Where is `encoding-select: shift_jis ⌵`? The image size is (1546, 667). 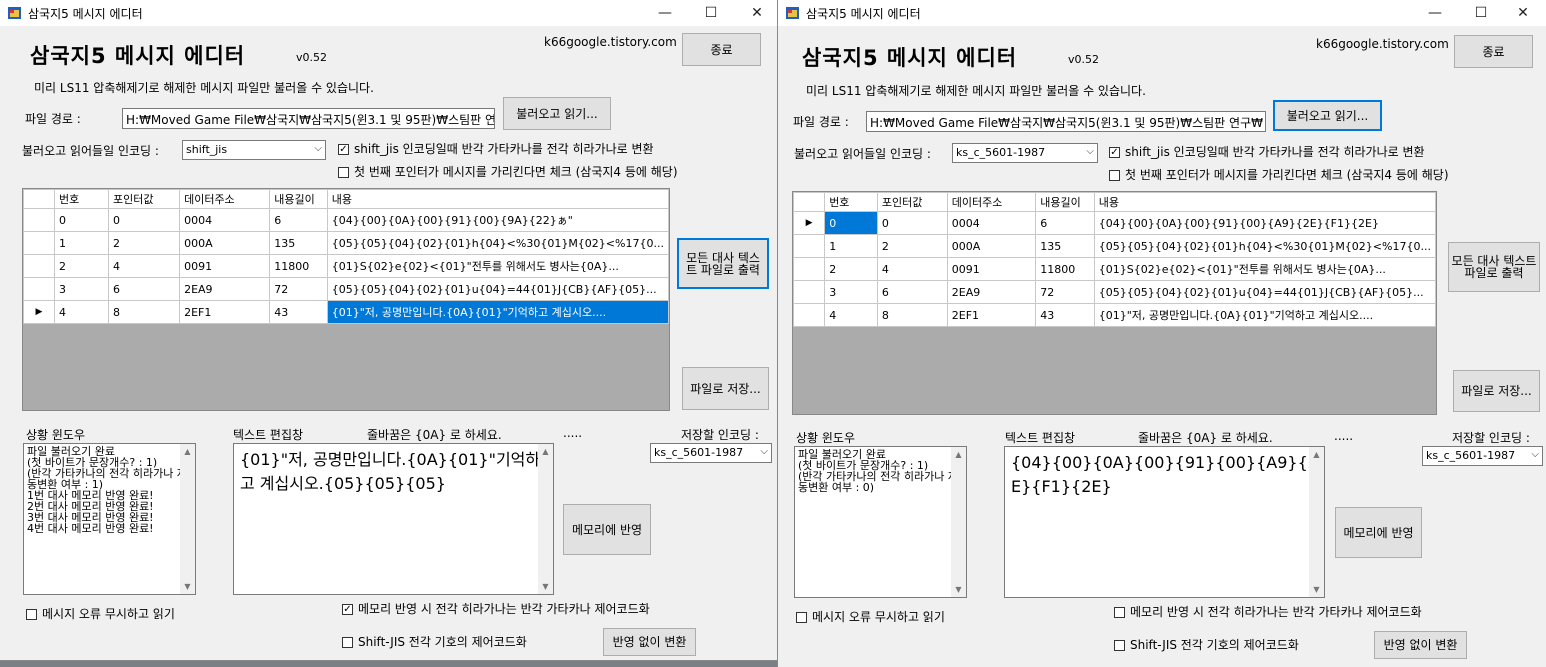
encoding-select: shift_jis ⌵ is located at coordinates (254, 150).